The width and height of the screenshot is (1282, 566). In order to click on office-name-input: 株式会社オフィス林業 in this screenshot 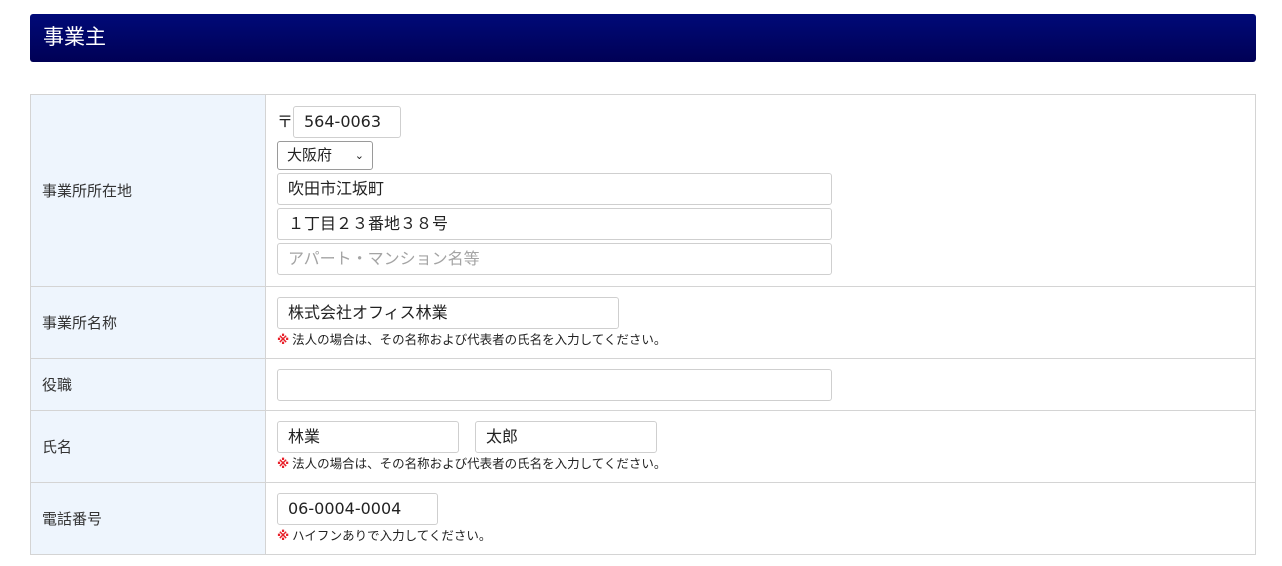, I will do `click(448, 312)`.